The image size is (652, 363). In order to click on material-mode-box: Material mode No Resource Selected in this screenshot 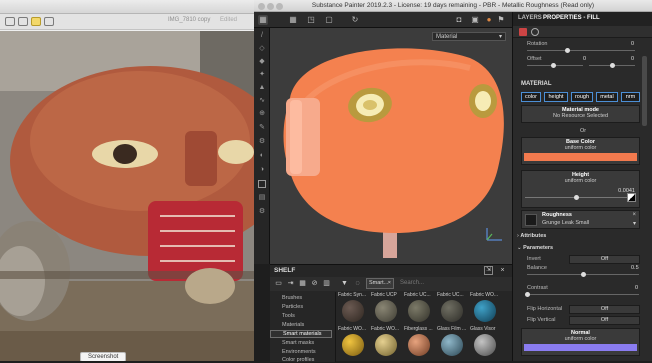, I will do `click(580, 114)`.